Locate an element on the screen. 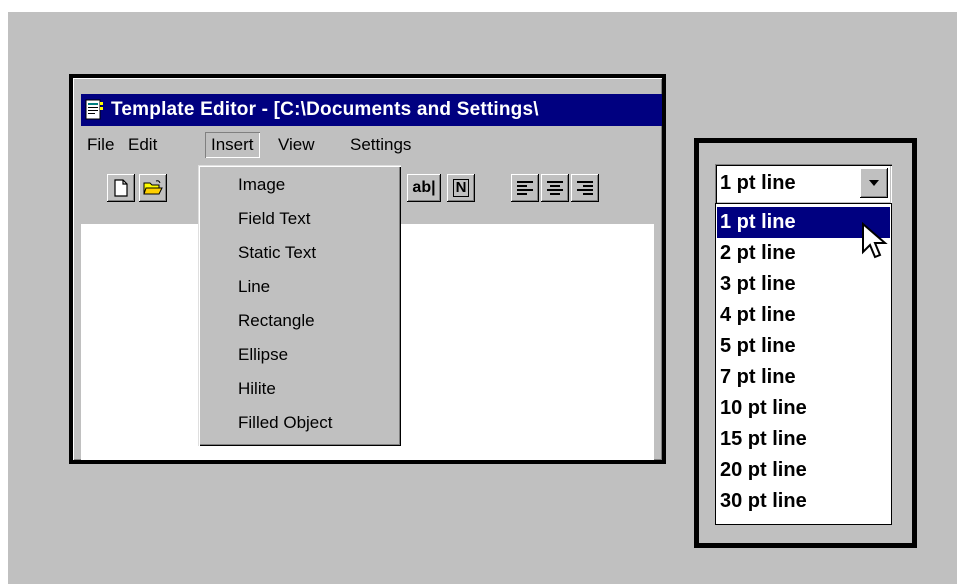 The width and height of the screenshot is (957, 584). field-text-tool-label: ab| is located at coordinates (424, 187).